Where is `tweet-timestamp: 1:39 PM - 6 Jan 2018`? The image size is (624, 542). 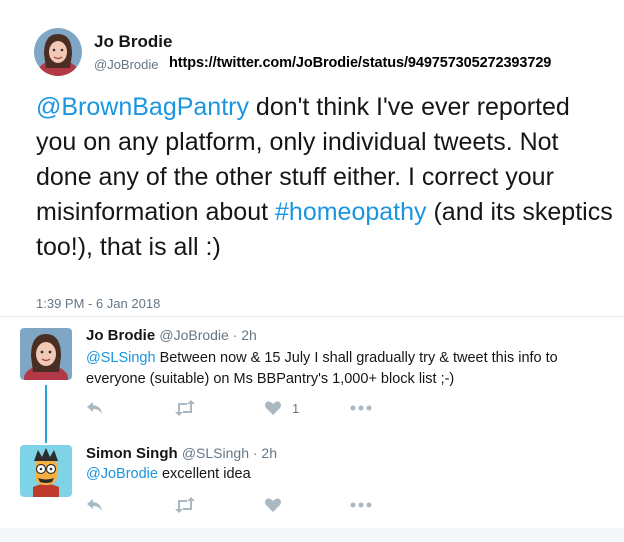
tweet-timestamp: 1:39 PM - 6 Jan 2018 is located at coordinates (98, 303).